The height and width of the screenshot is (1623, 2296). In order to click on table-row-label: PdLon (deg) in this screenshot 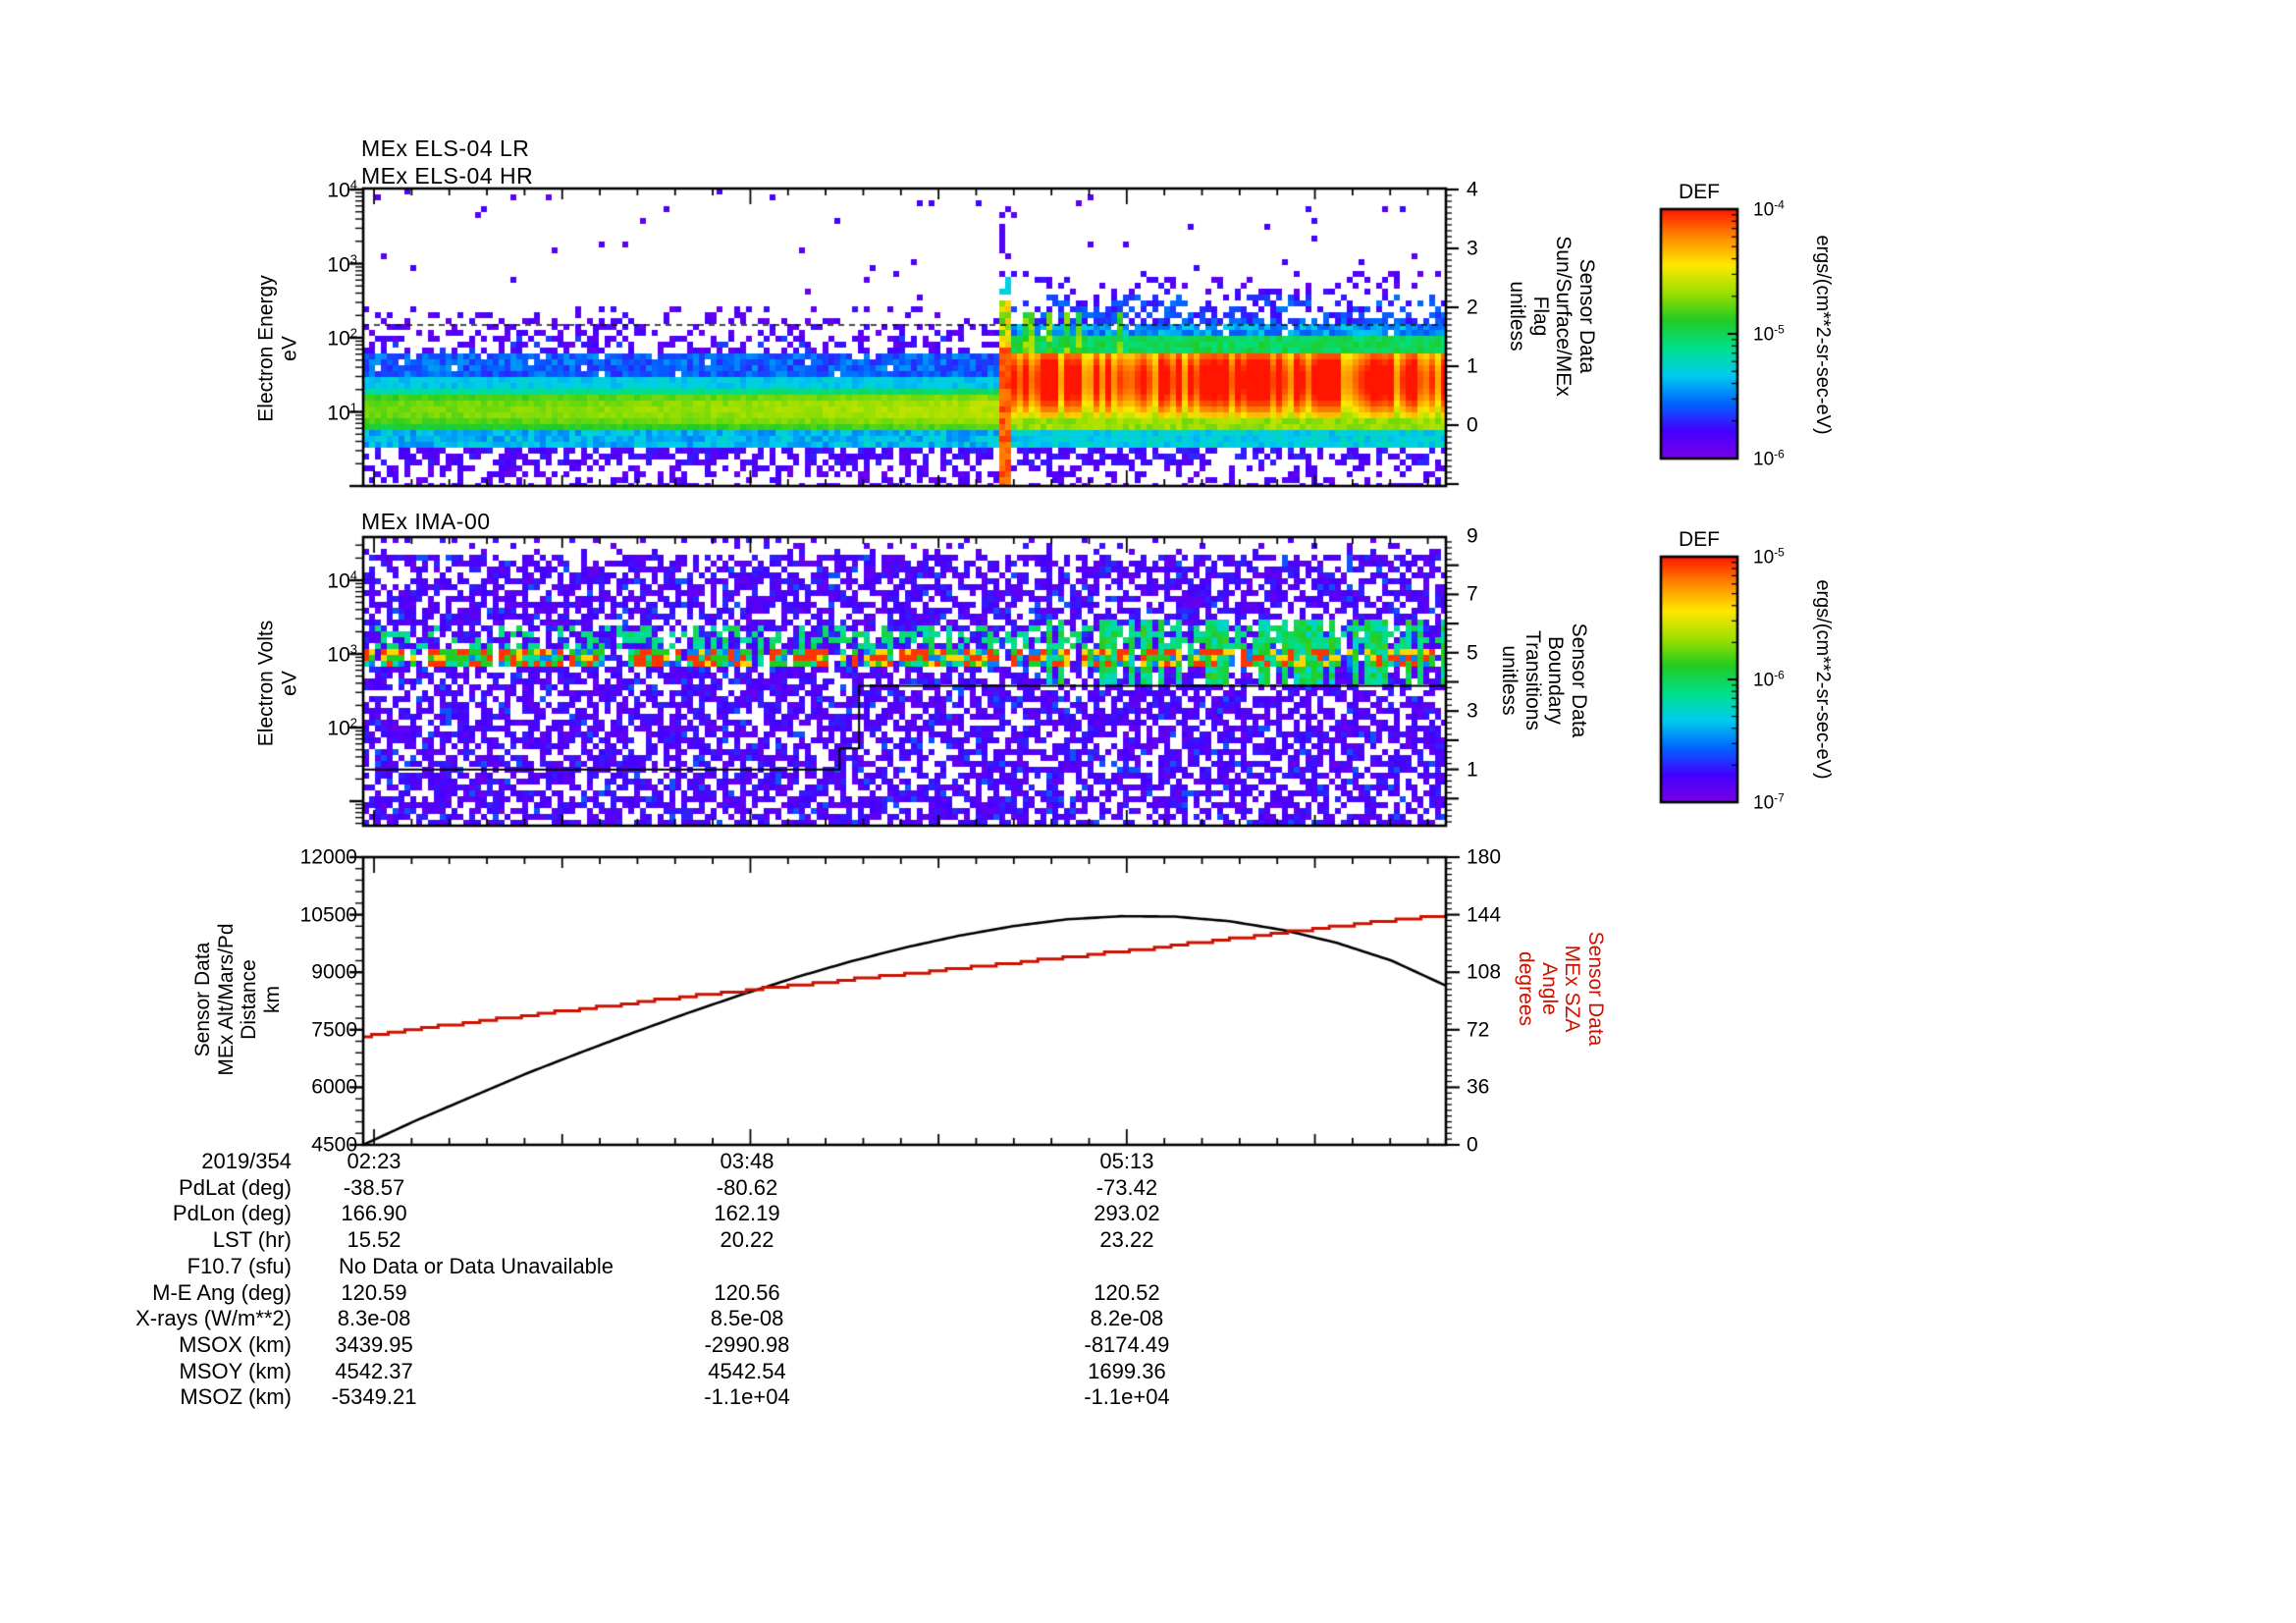, I will do `click(232, 1213)`.